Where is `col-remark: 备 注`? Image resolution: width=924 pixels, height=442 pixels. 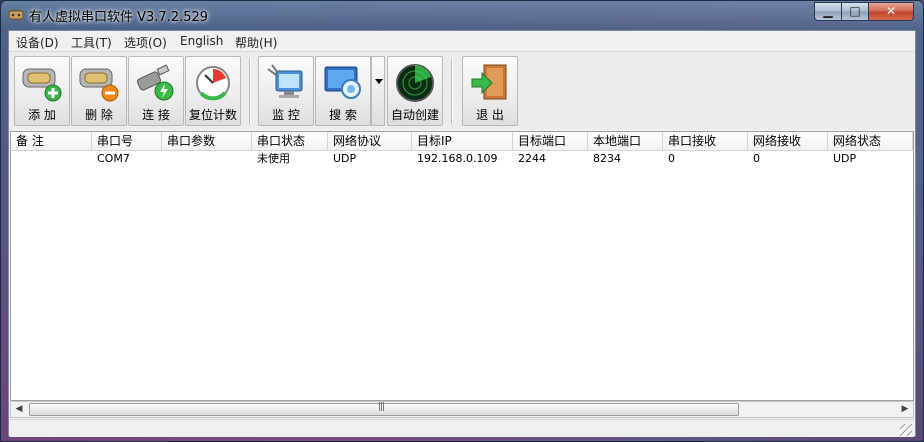 col-remark: 备 注 is located at coordinates (51, 141).